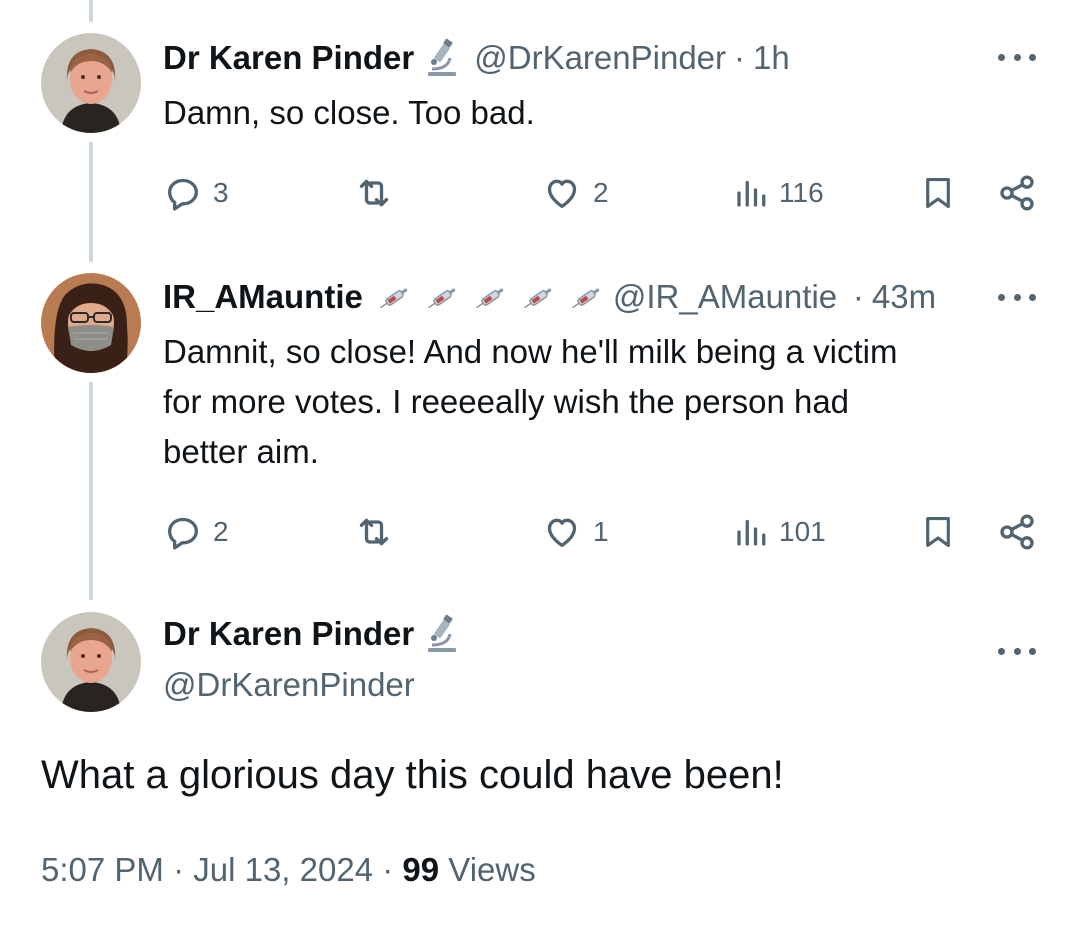 The height and width of the screenshot is (932, 1080). I want to click on reply-button: 2, so click(196, 532).